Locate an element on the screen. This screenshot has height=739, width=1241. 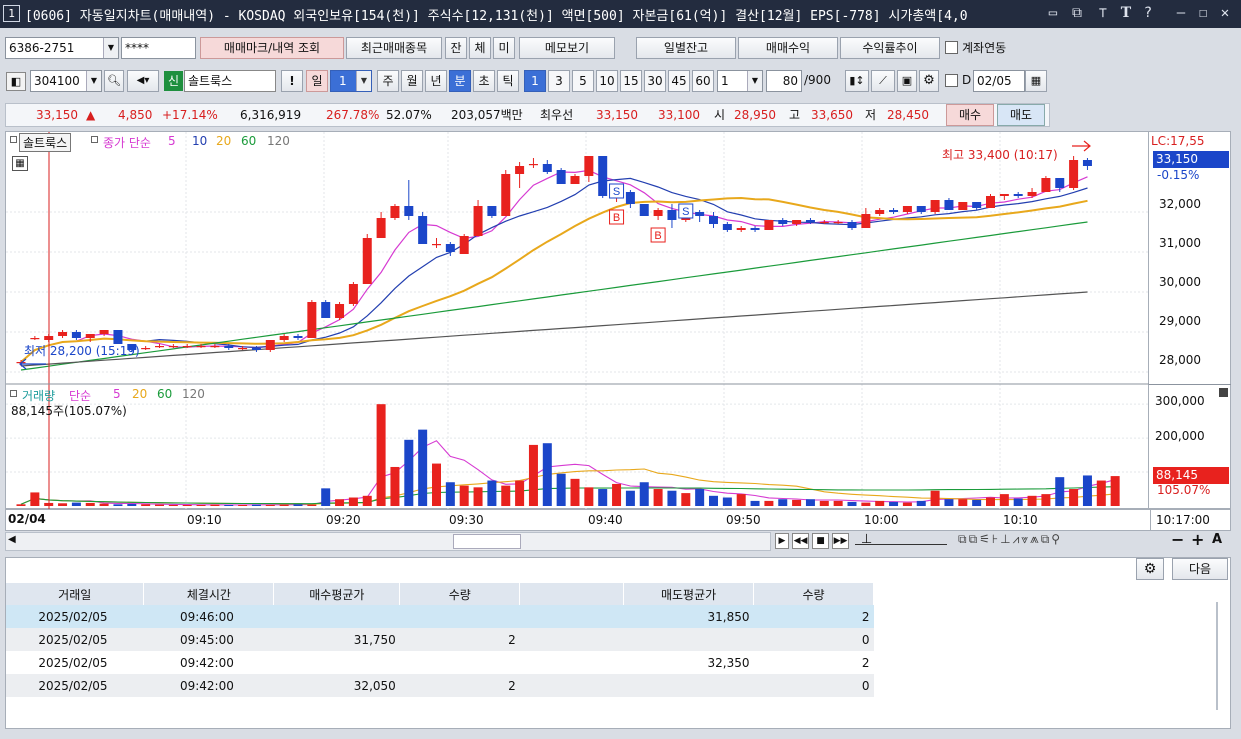
minimize-icon: — is located at coordinates (1181, 13).